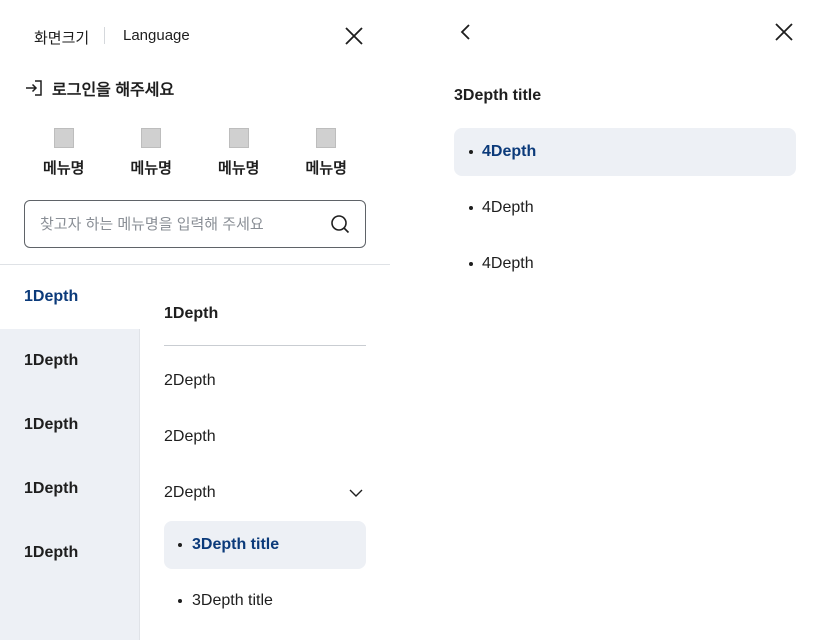 The image size is (820, 640). I want to click on language-button: Language, so click(156, 35).